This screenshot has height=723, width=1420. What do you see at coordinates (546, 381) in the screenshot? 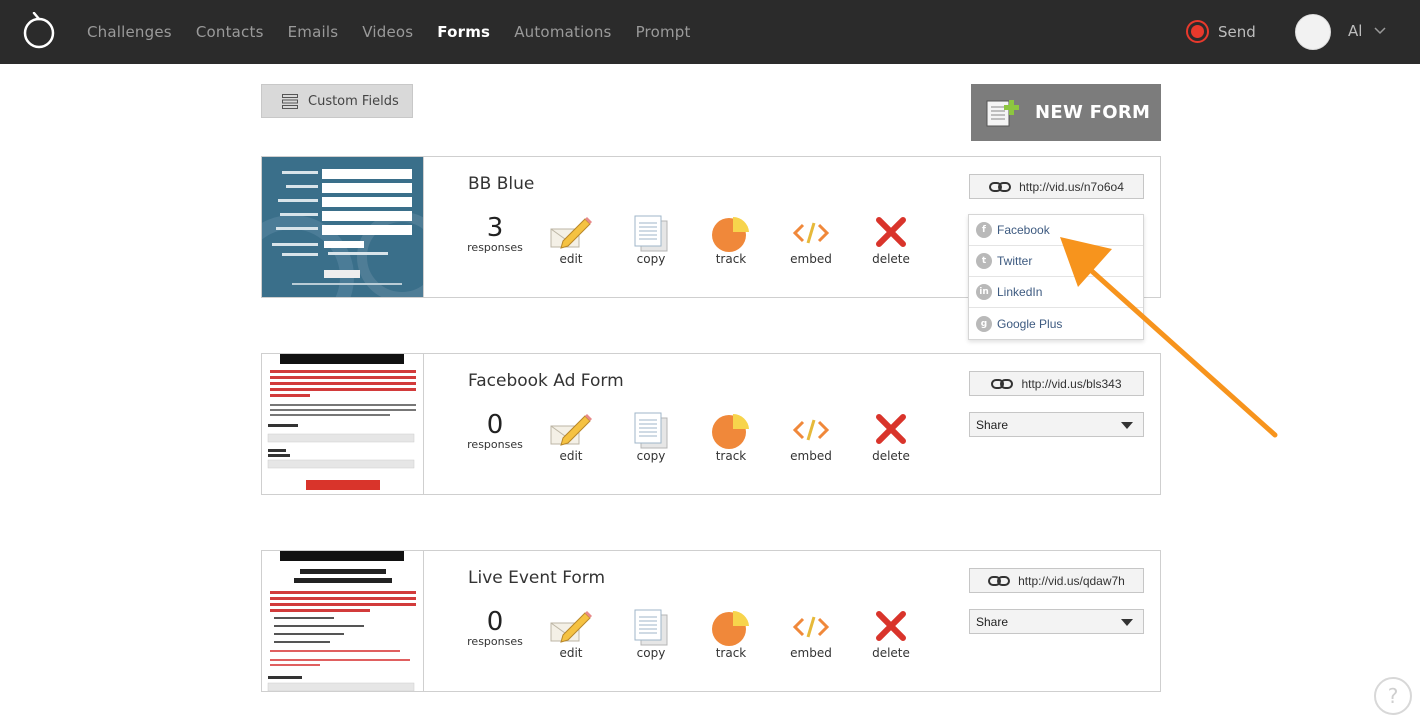
I see `form-title: Facebook Ad Form` at bounding box center [546, 381].